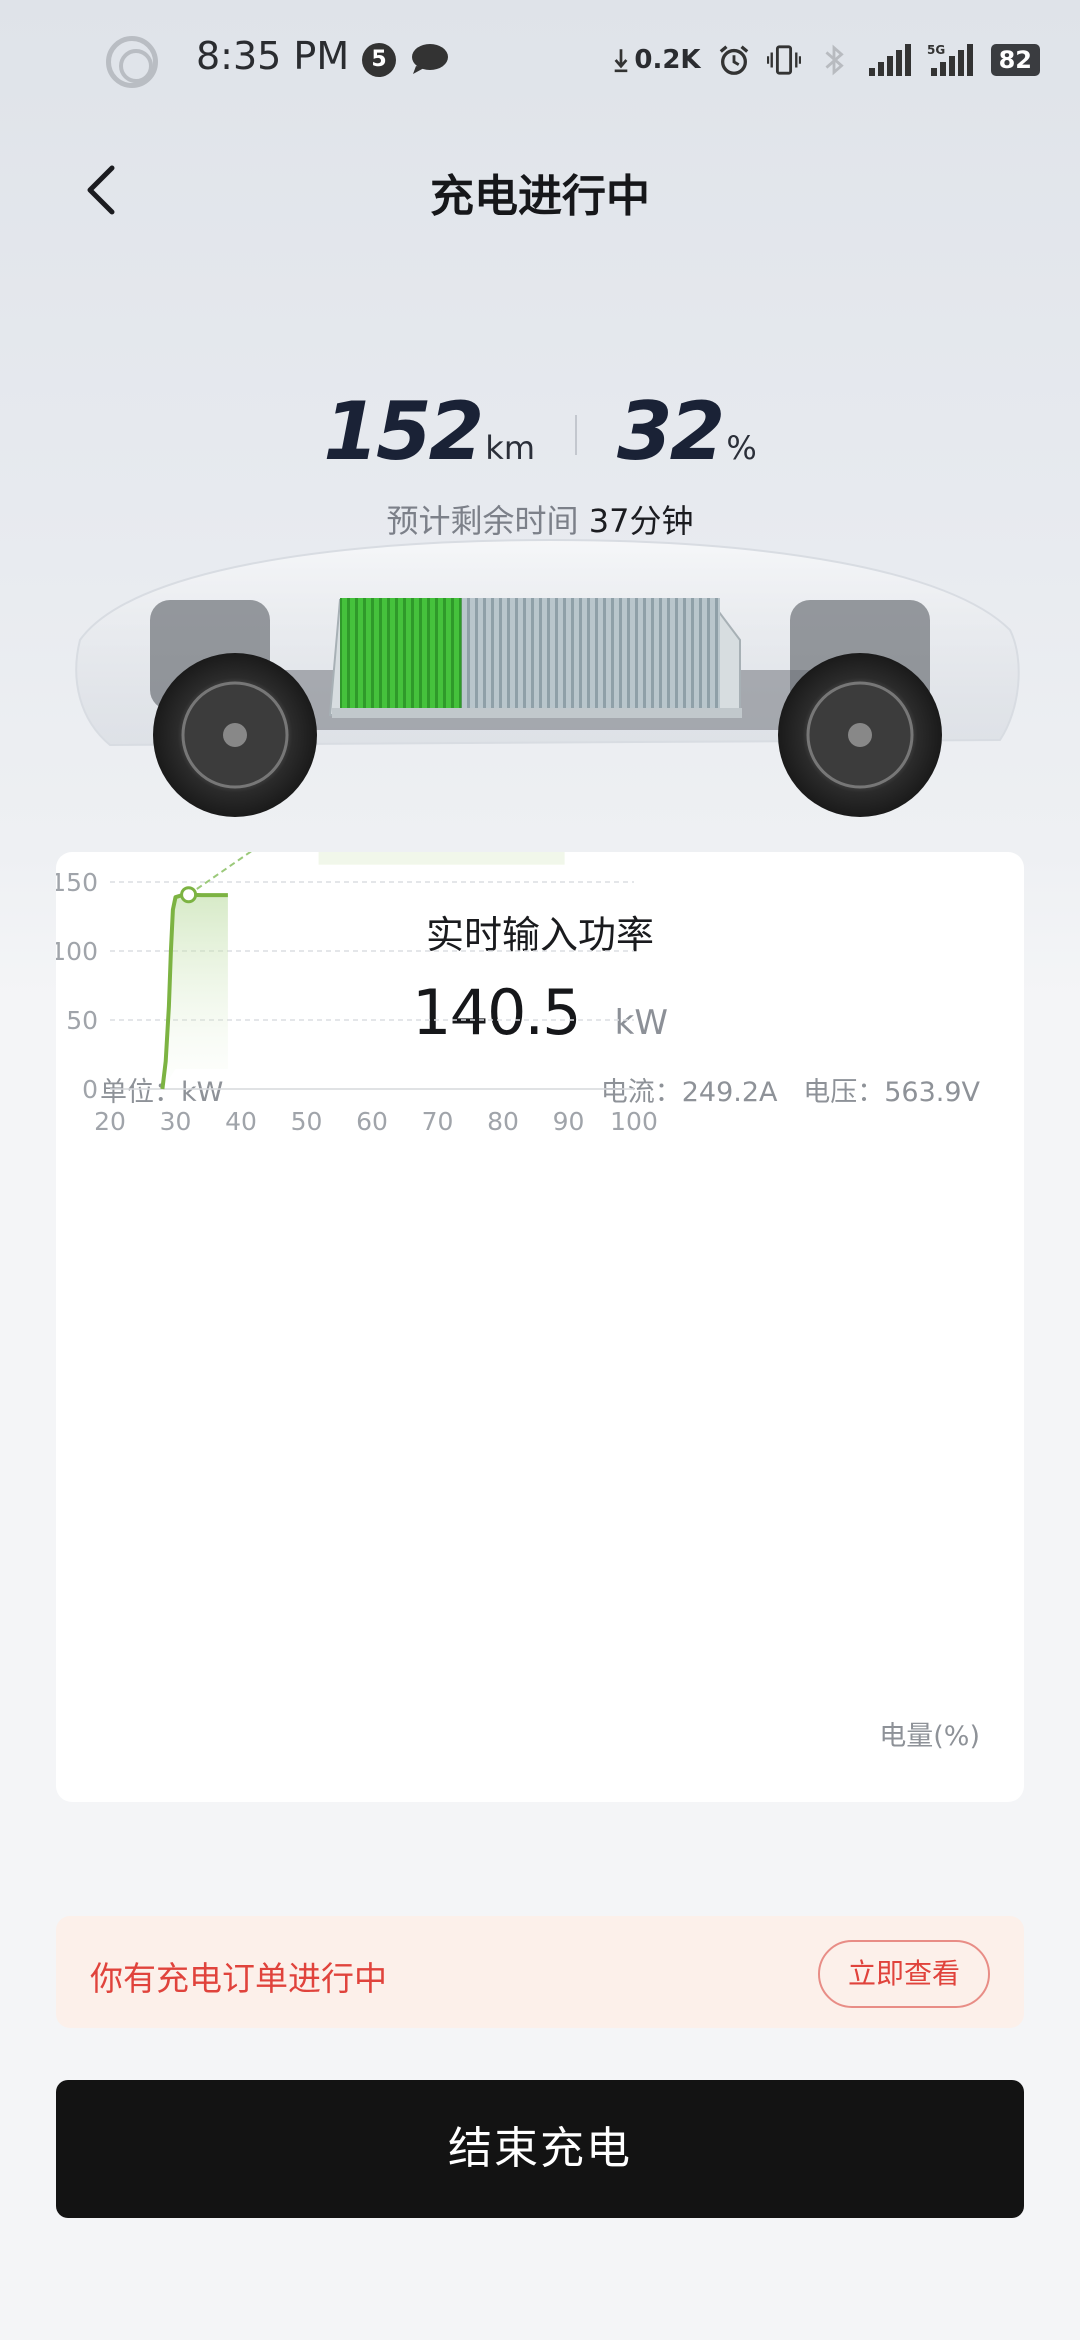  What do you see at coordinates (889, 60) in the screenshot?
I see `signal-icon` at bounding box center [889, 60].